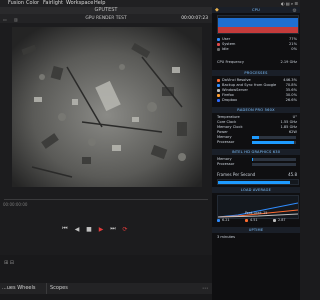 Image resolution: width=320 pixels, height=300 pixels. Describe the element at coordinates (254, 220) in the screenshot. I see `load-5-value: 4.51` at that location.